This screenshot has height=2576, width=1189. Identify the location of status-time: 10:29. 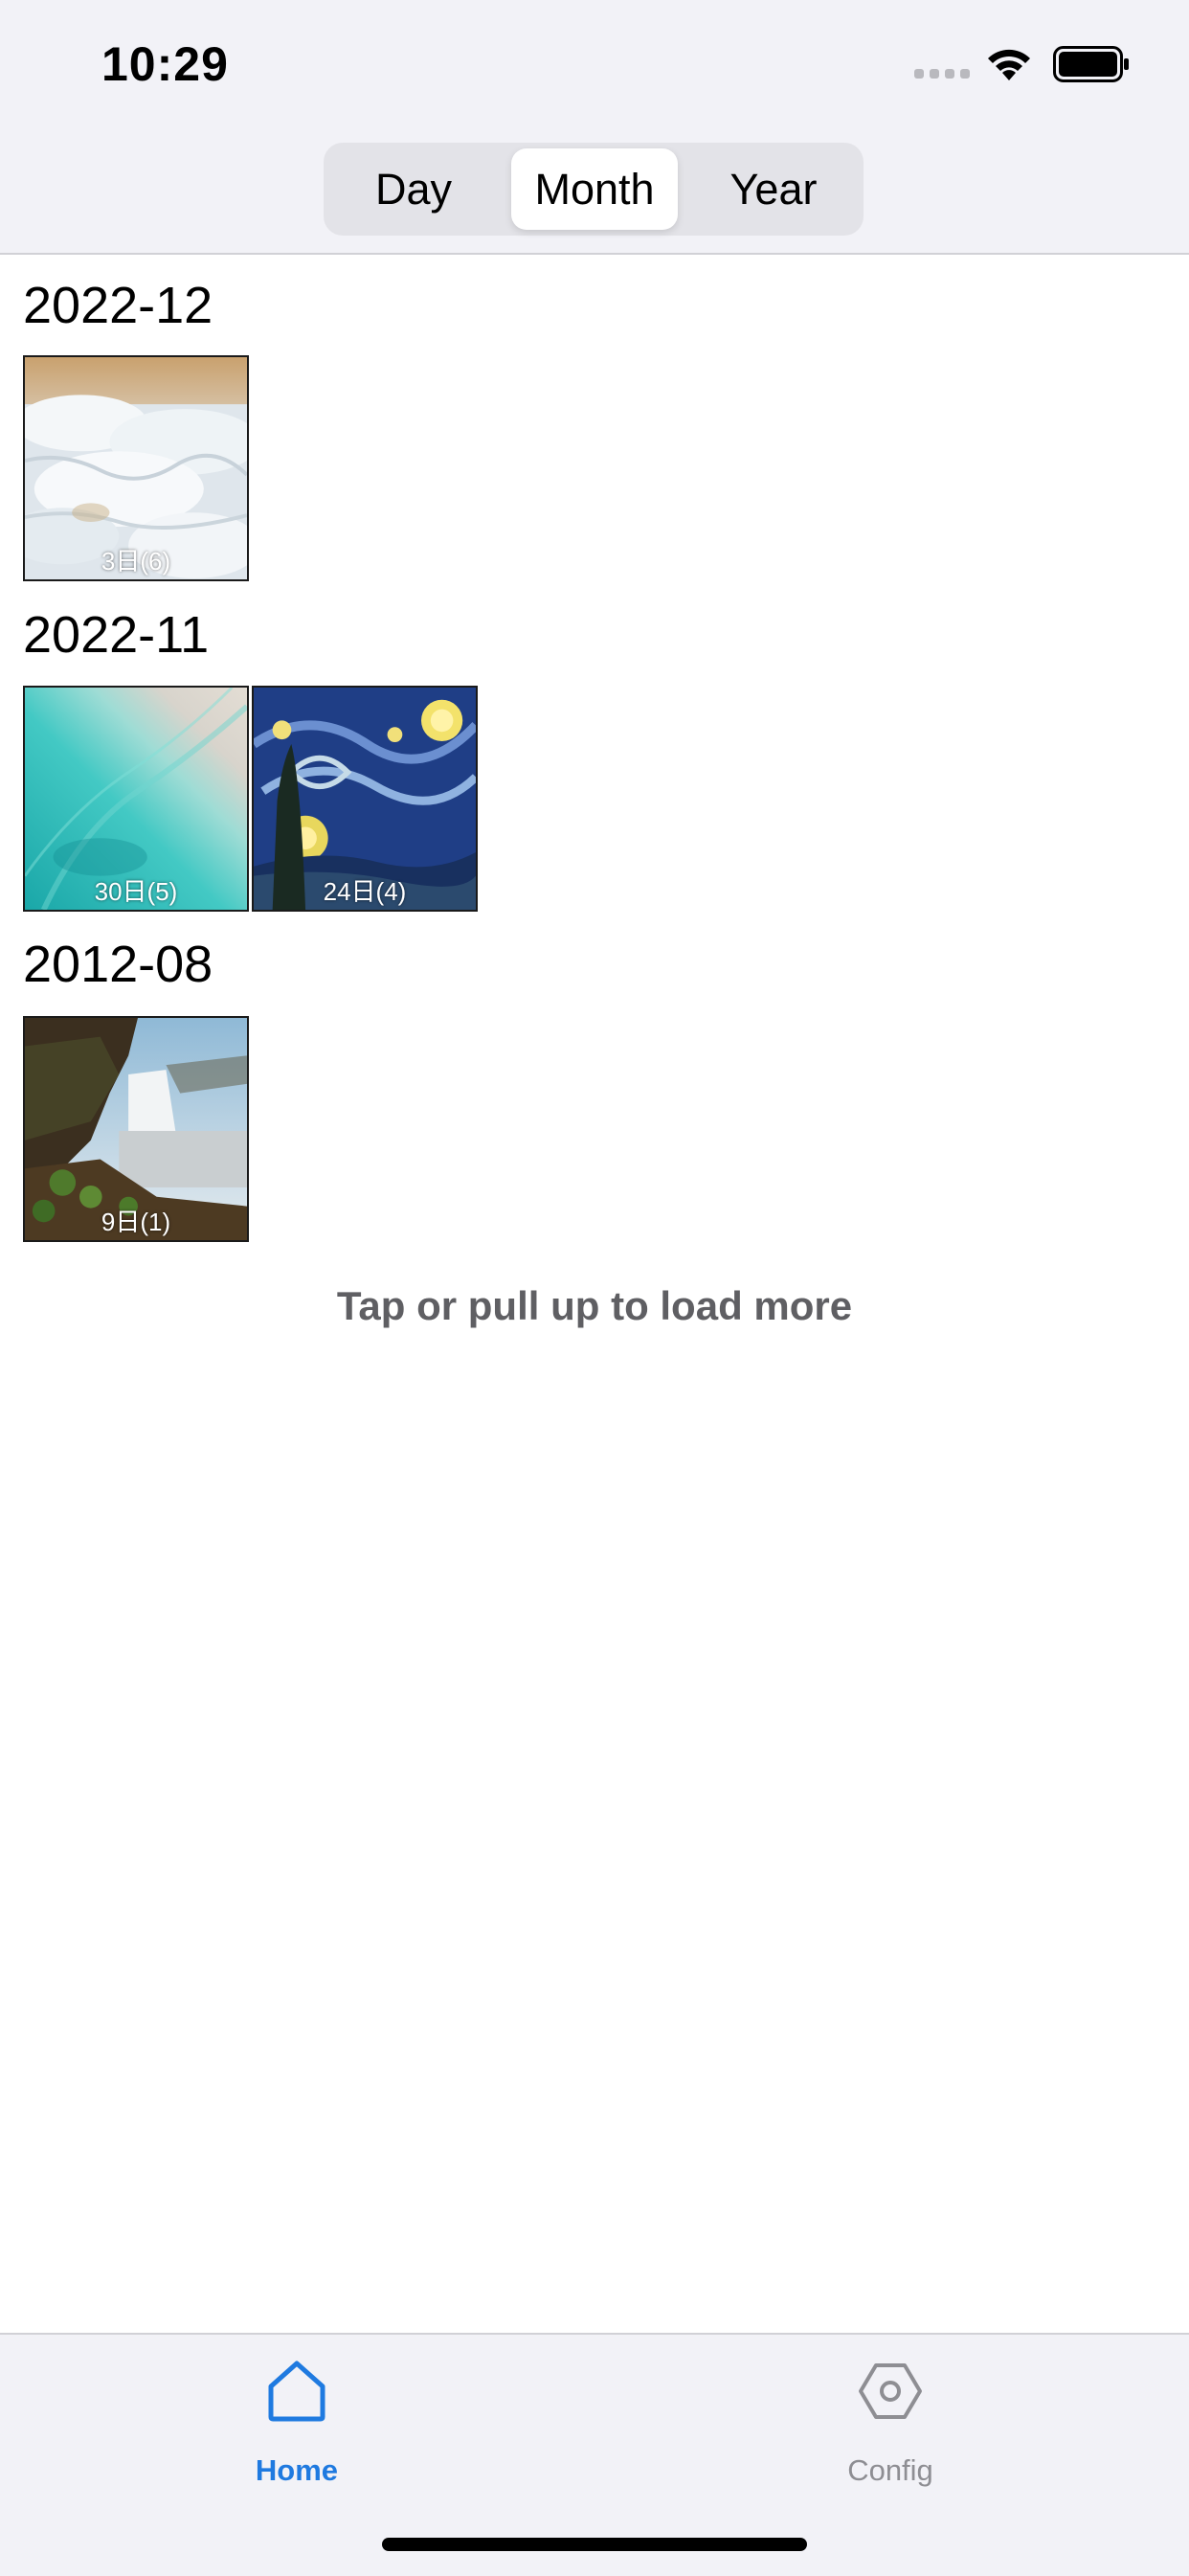
(165, 64).